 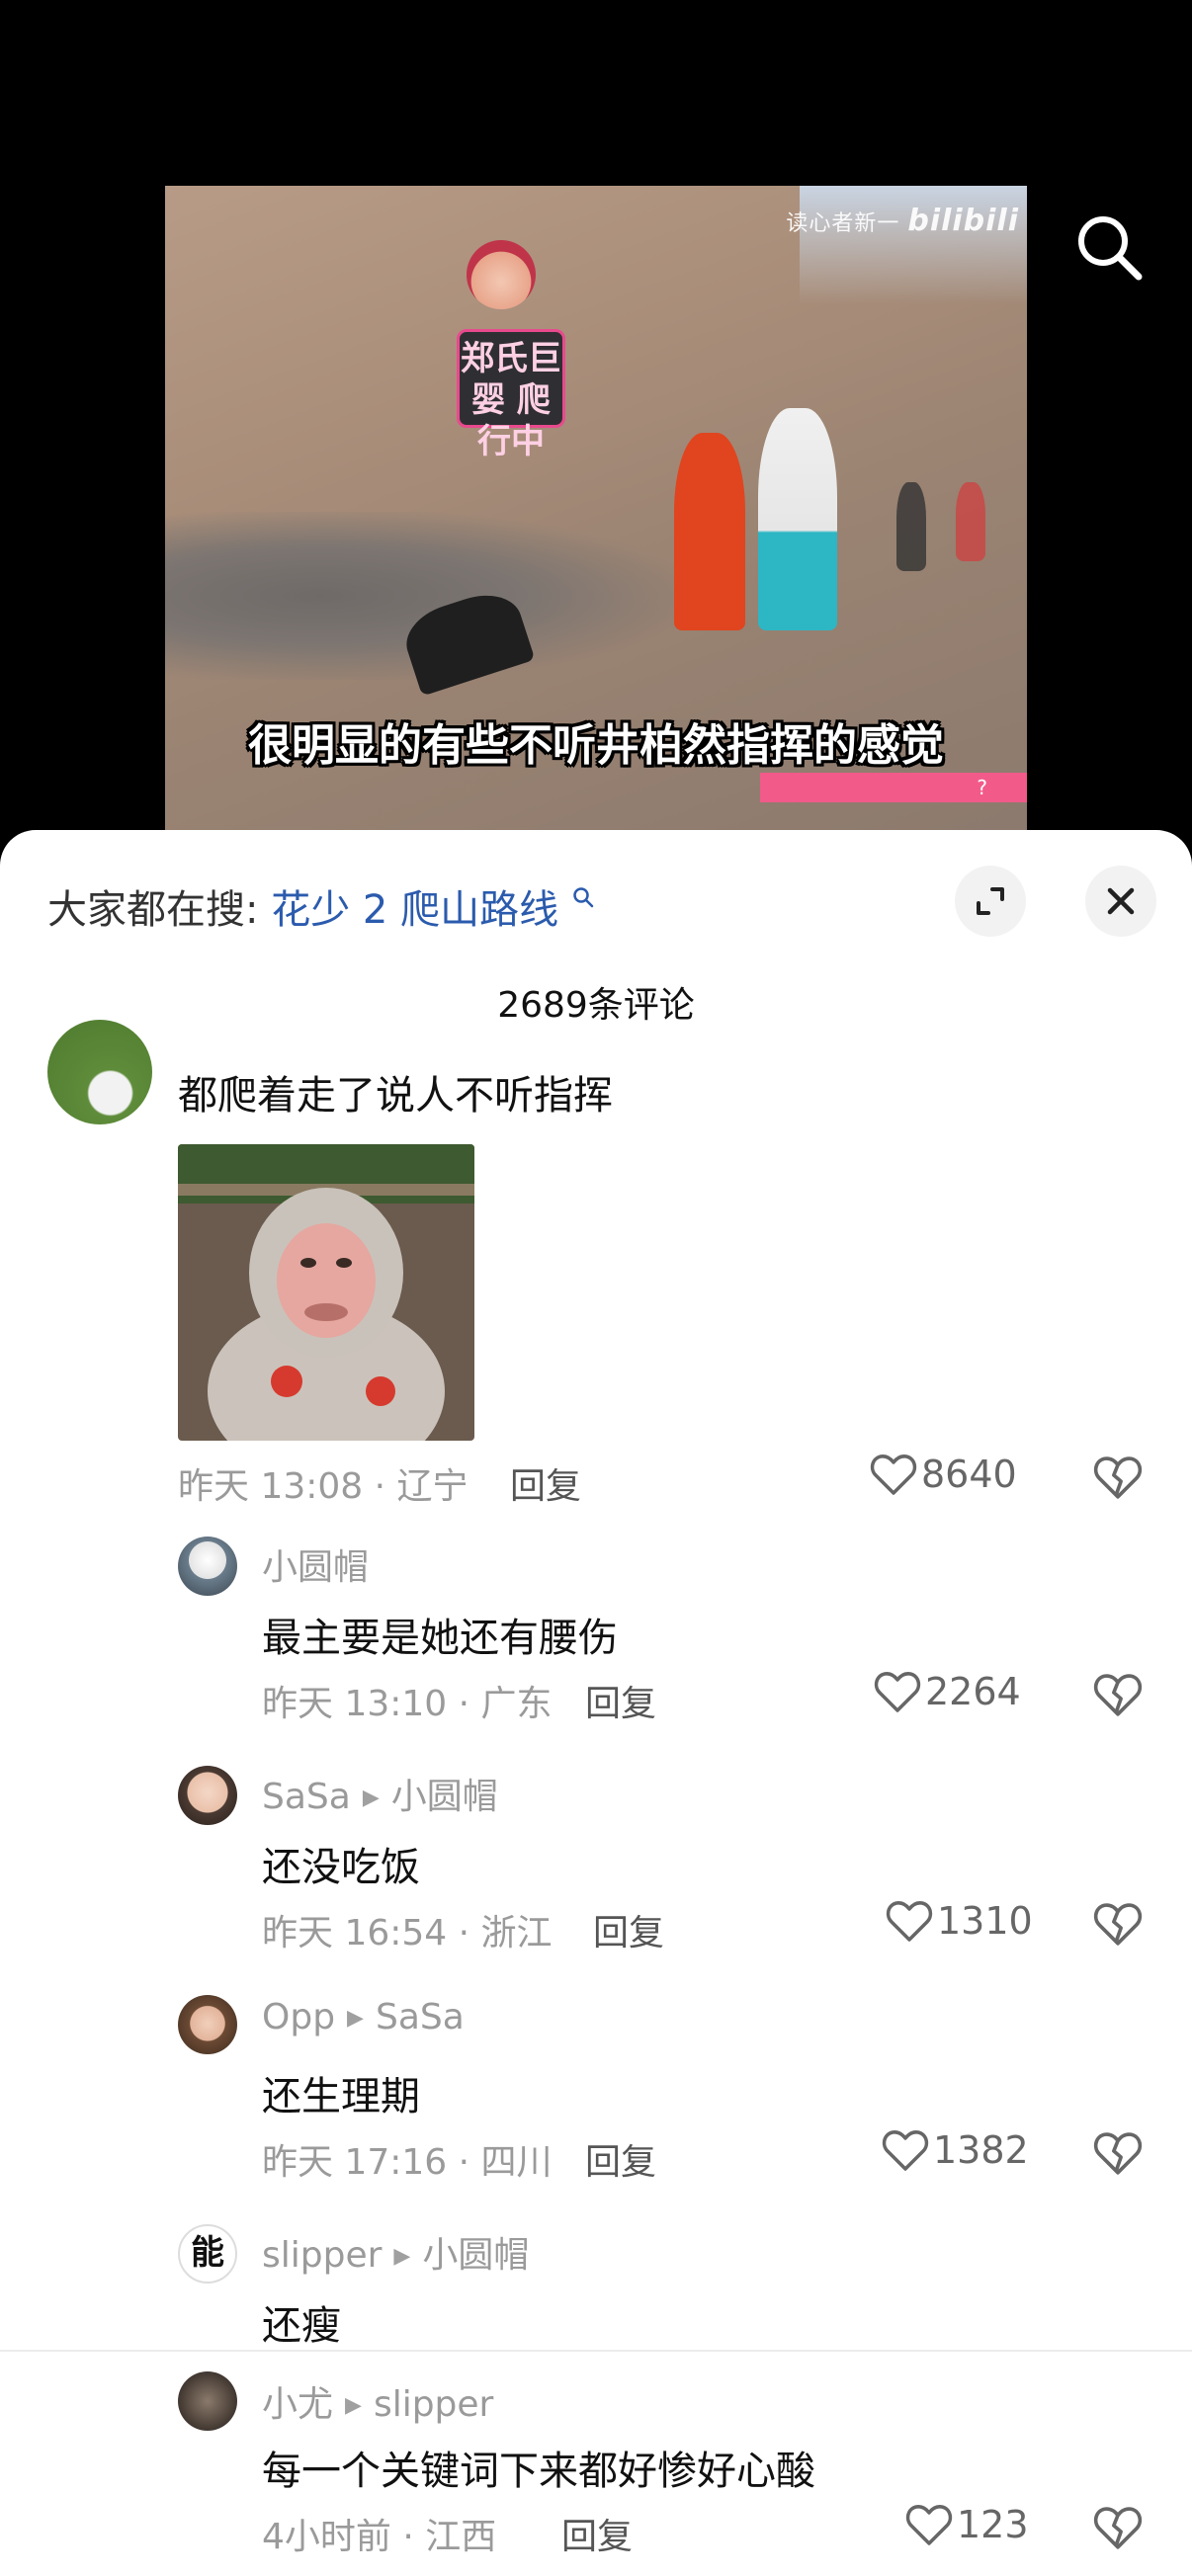 I want to click on comment-reply-item: SaSa ▶ 小圆帽 还没吃饭 昨天 16:54 · 浙江 回复 1310, so click(x=596, y=1874).